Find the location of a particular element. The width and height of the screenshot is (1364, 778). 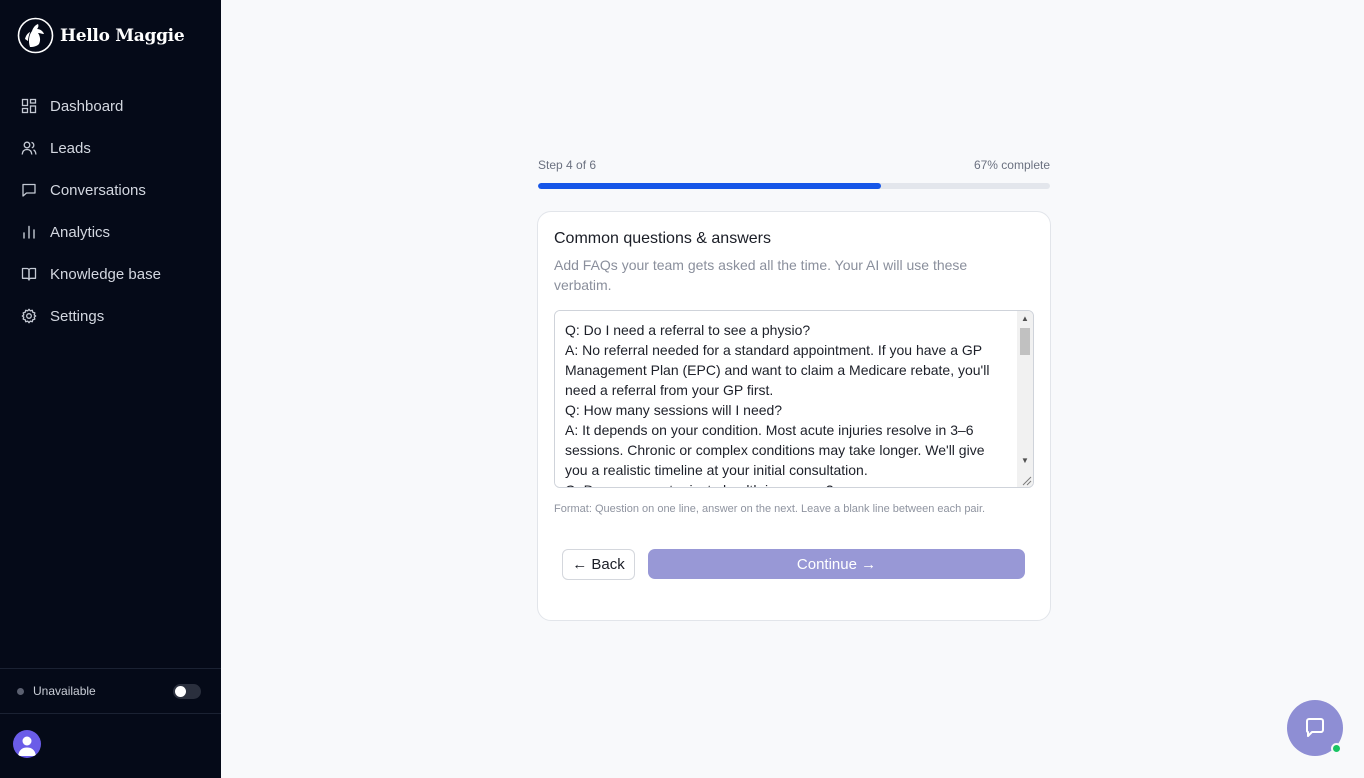

resize-handle-icon is located at coordinates (1026, 480).